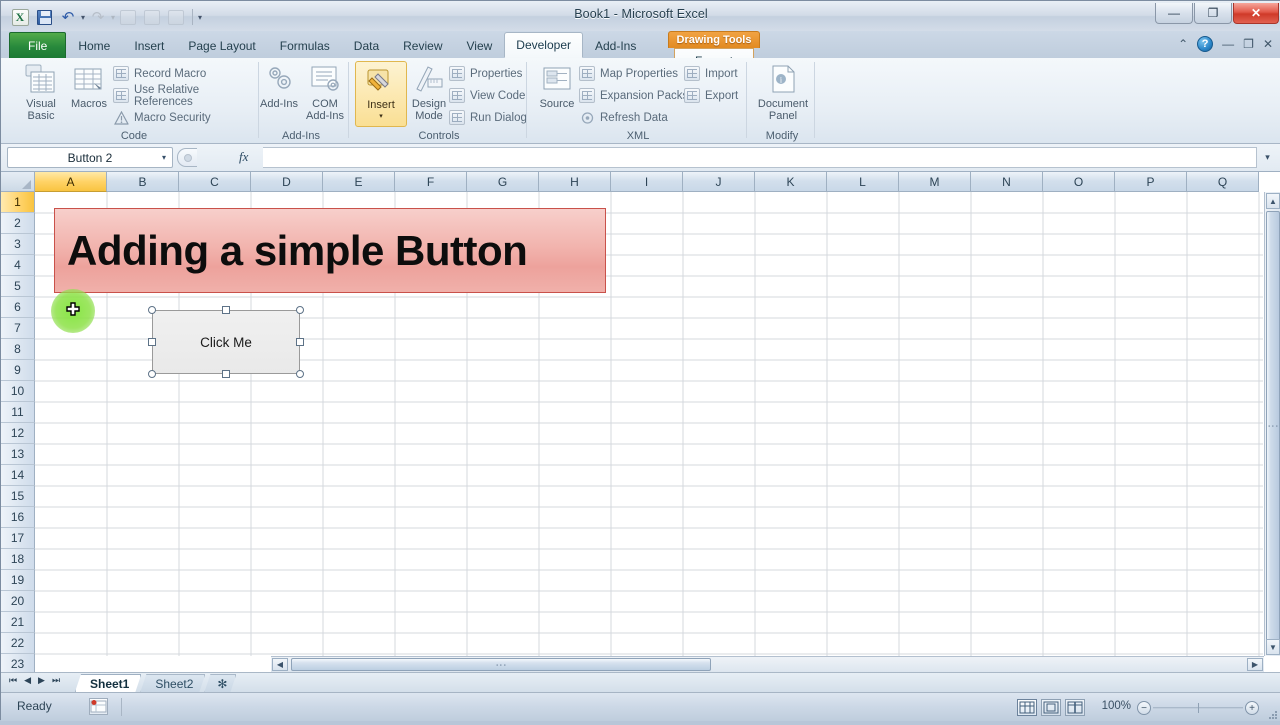  What do you see at coordinates (18, 517) in the screenshot?
I see `row-header-16: 16` at bounding box center [18, 517].